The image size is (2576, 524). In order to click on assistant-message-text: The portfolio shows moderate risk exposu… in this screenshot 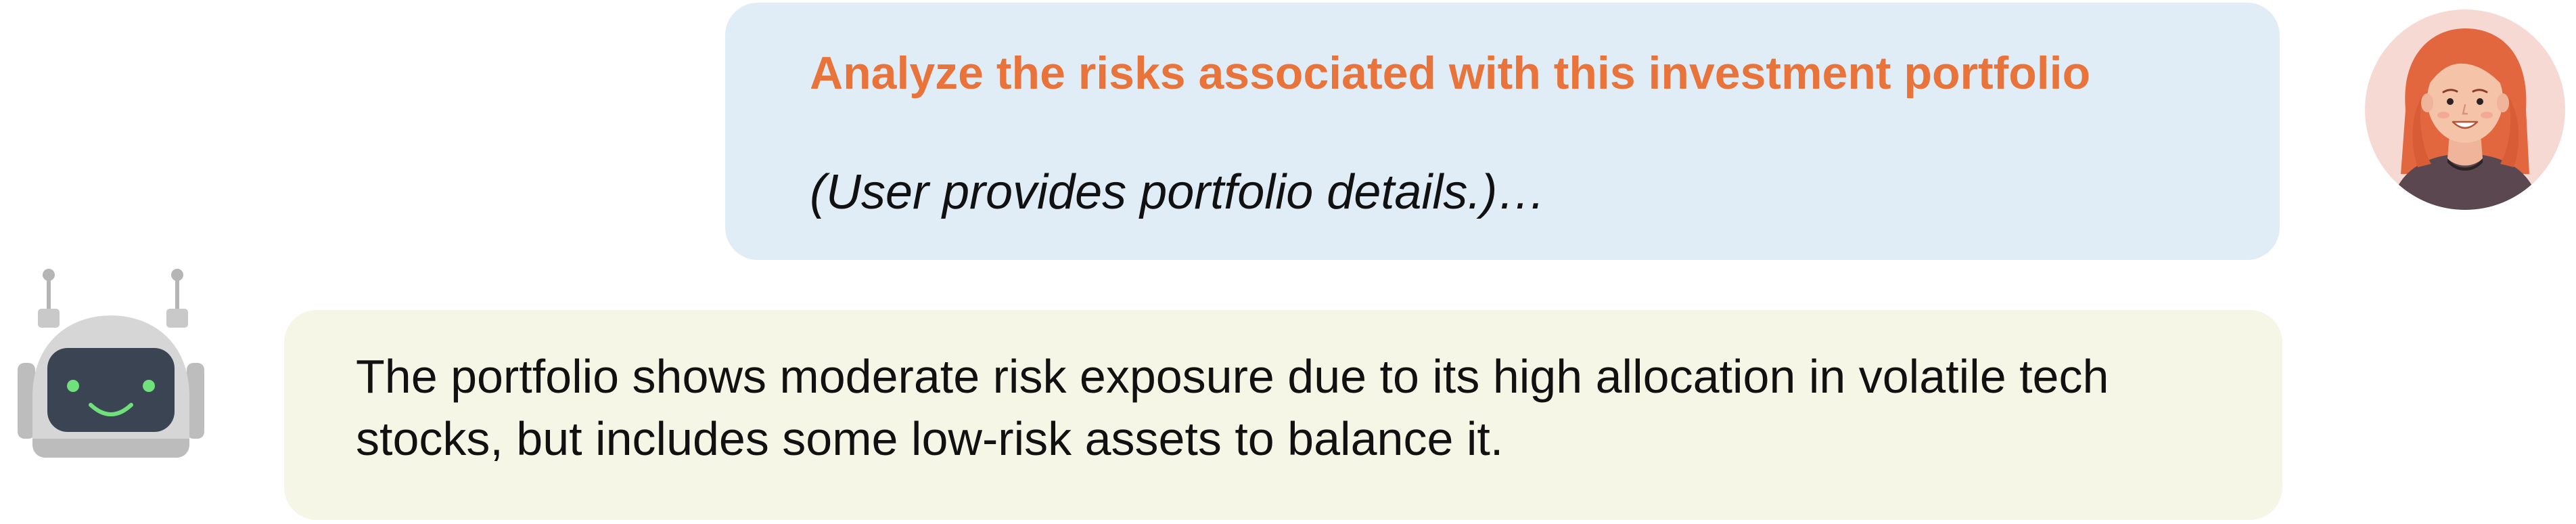, I will do `click(1232, 408)`.